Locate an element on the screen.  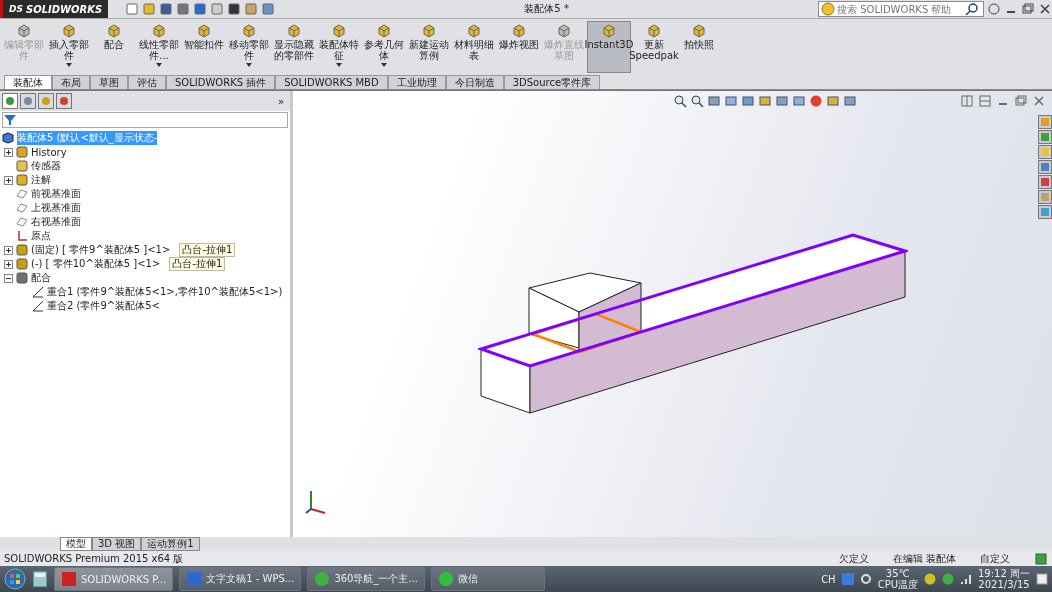
search-icon is located at coordinates (972, 9).